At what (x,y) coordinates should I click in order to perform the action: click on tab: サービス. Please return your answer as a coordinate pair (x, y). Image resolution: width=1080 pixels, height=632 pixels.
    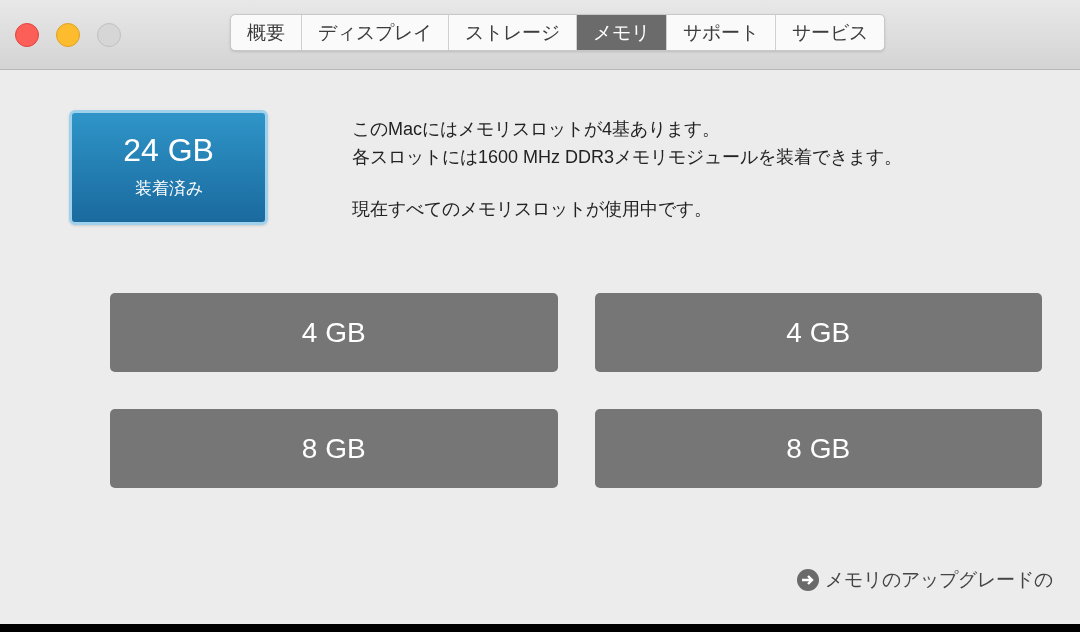
    Looking at the image, I should click on (829, 32).